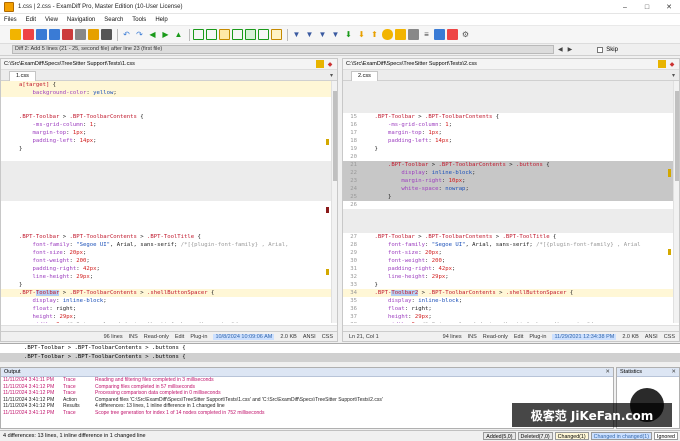  I want to click on left-plugin: Plug-in, so click(198, 337).